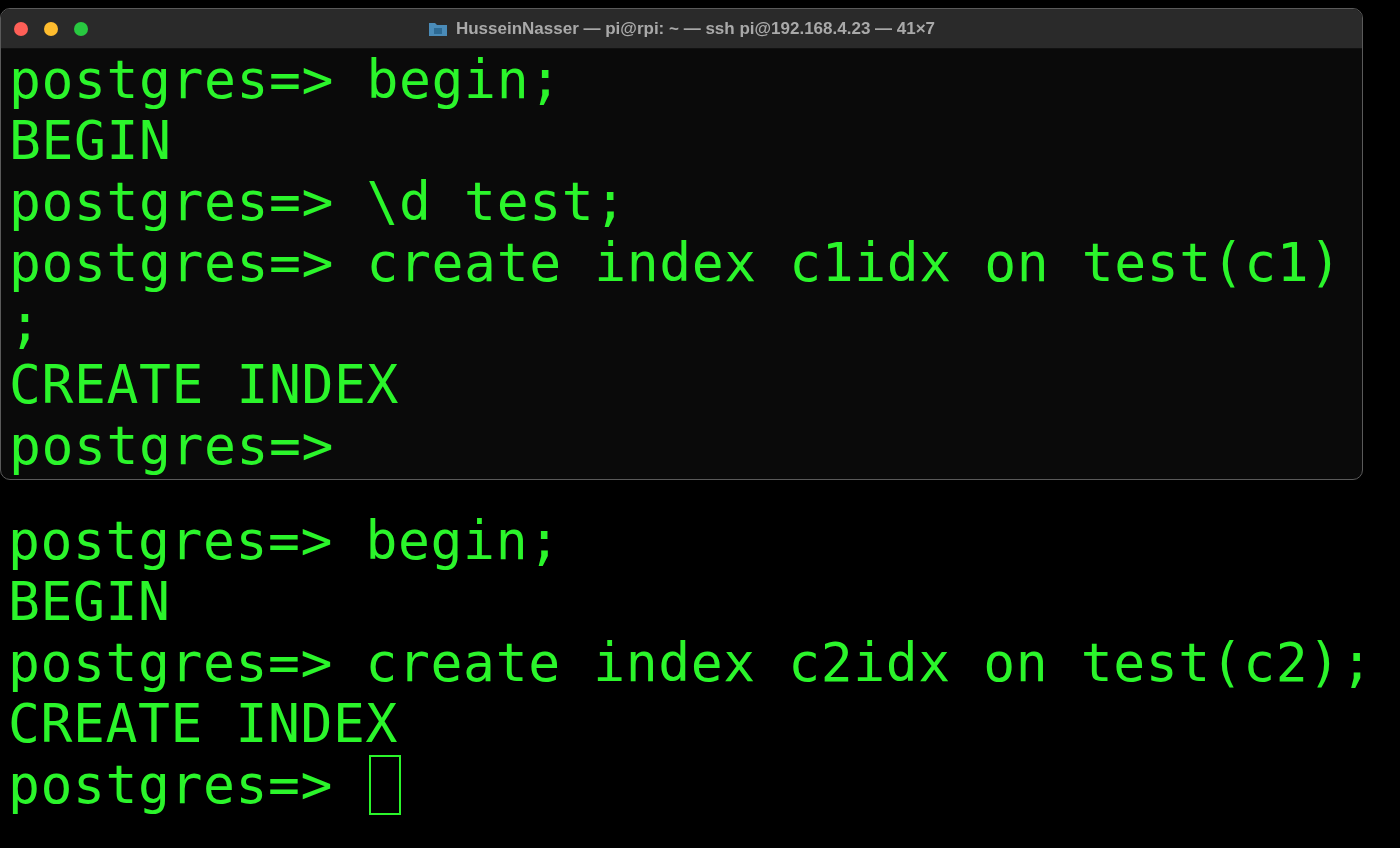 Image resolution: width=1400 pixels, height=848 pixels. What do you see at coordinates (81, 28) in the screenshot?
I see `maximize-button` at bounding box center [81, 28].